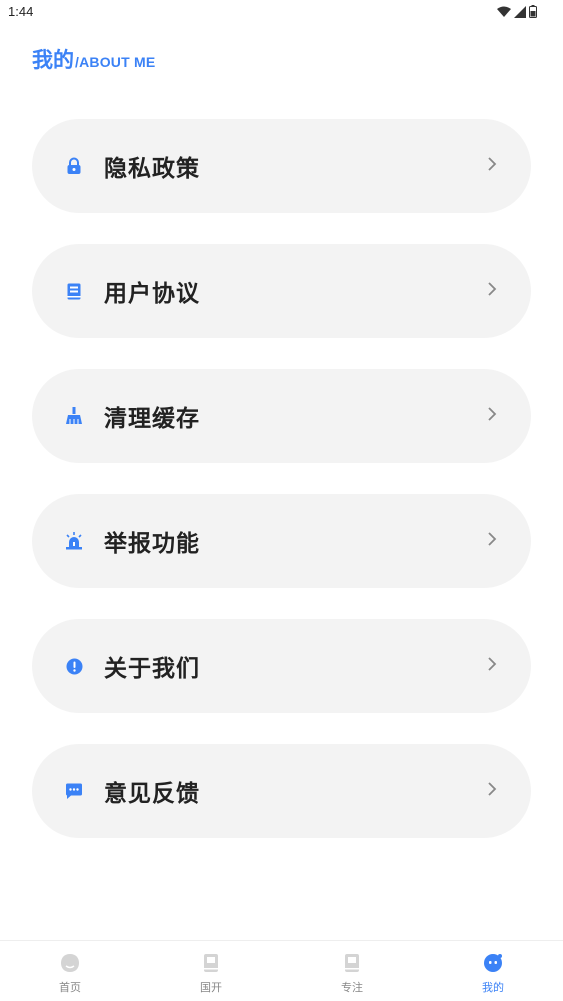 The height and width of the screenshot is (1001, 563). I want to click on battery-icon, so click(533, 11).